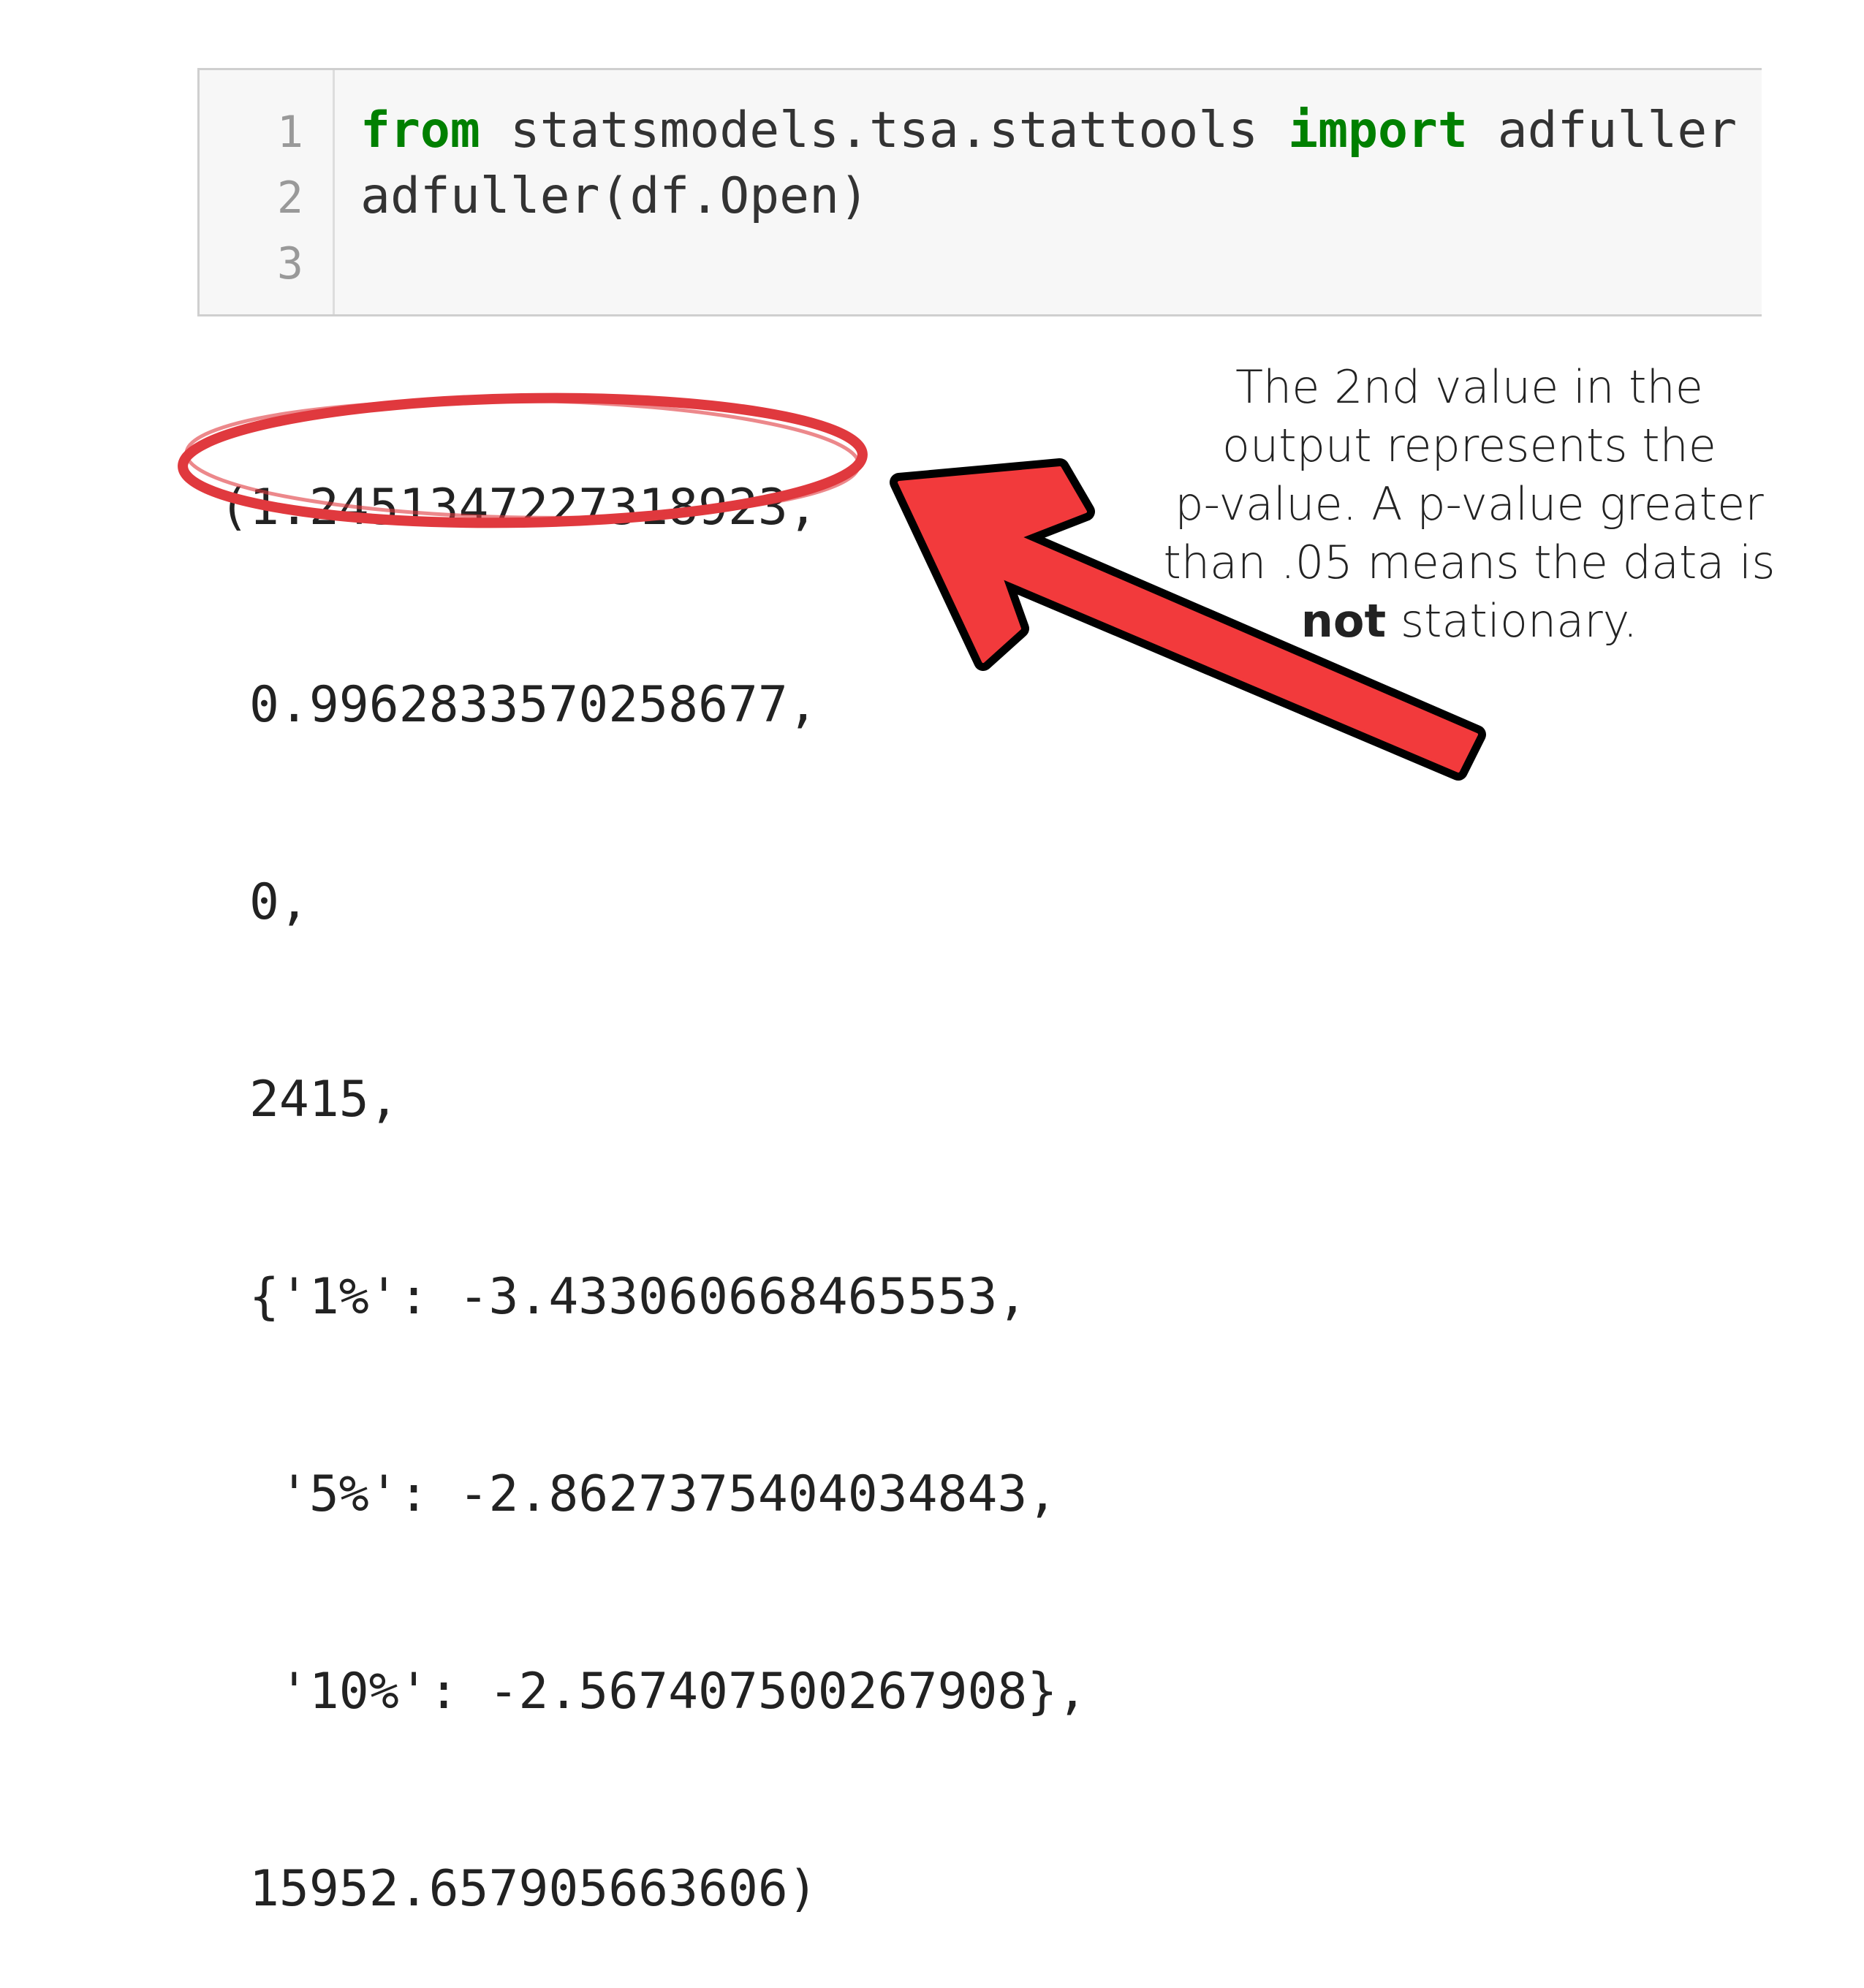 The width and height of the screenshot is (1864, 1988). What do you see at coordinates (1602, 130) in the screenshot?
I see `imported-name: adfuller` at bounding box center [1602, 130].